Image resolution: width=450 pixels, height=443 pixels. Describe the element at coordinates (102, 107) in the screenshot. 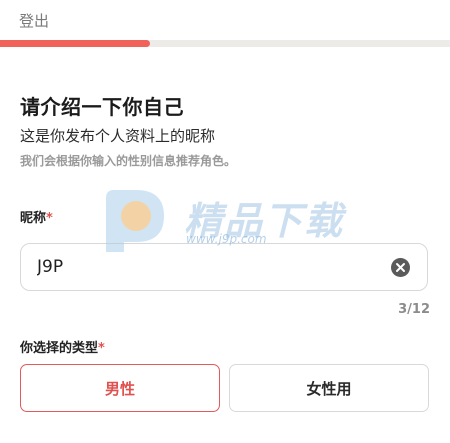

I see `page-title: 请介绍一下你自己` at that location.